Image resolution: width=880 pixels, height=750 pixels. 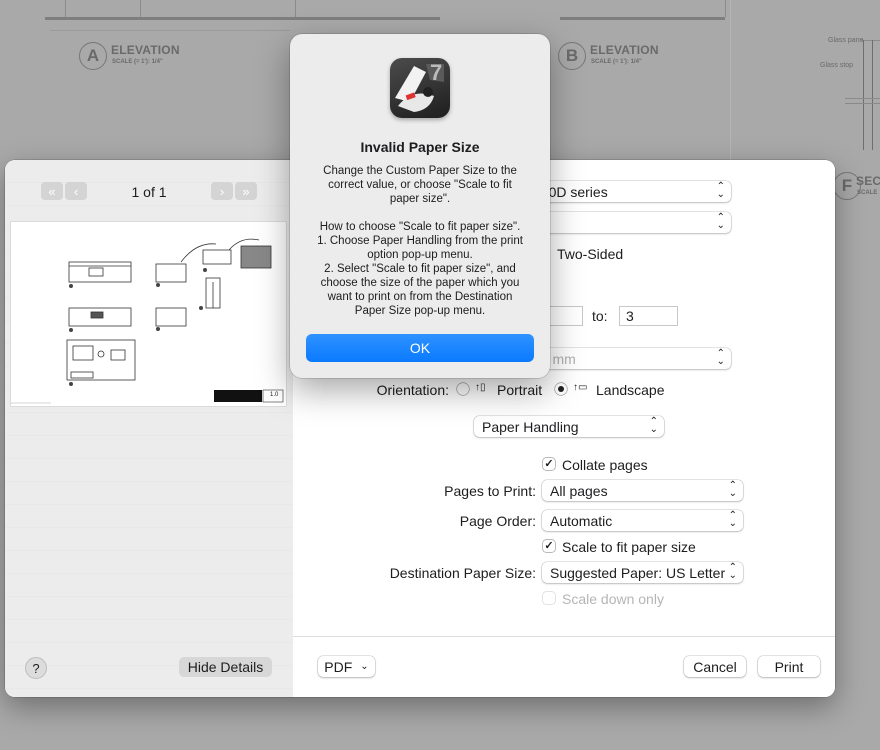 I want to click on page-preview: 1.0, so click(x=148, y=314).